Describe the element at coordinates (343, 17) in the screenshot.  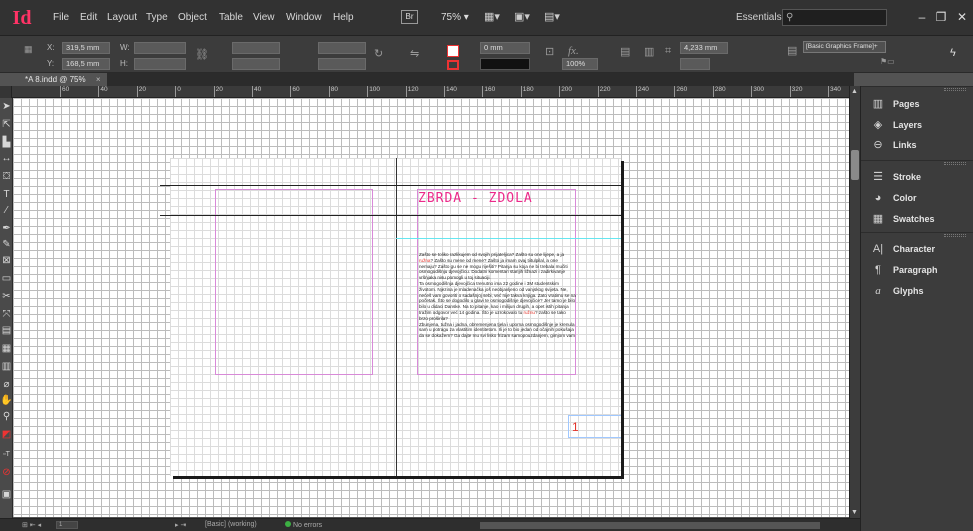
I see `menu-help: Help` at that location.